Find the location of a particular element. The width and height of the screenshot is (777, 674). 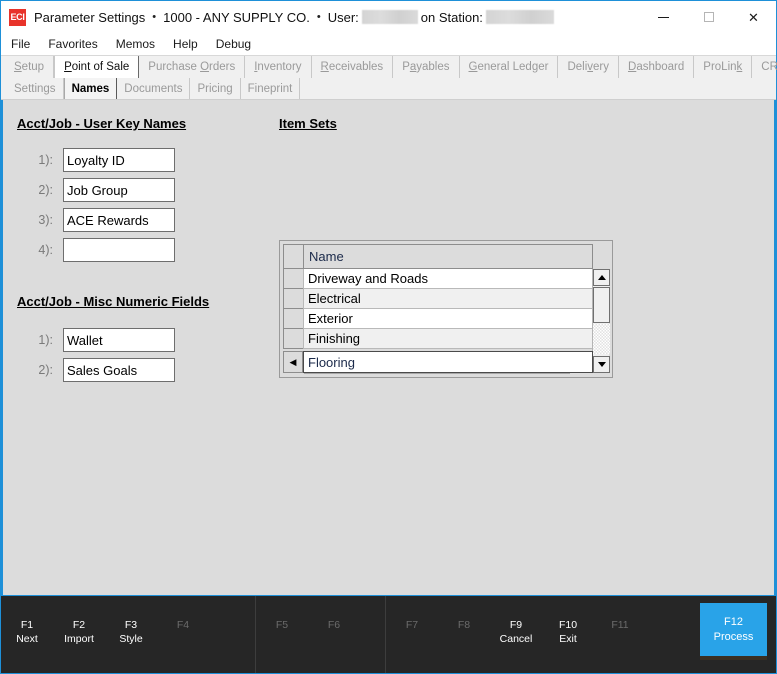

item-set-name: Driveway and Roads is located at coordinates (448, 279).